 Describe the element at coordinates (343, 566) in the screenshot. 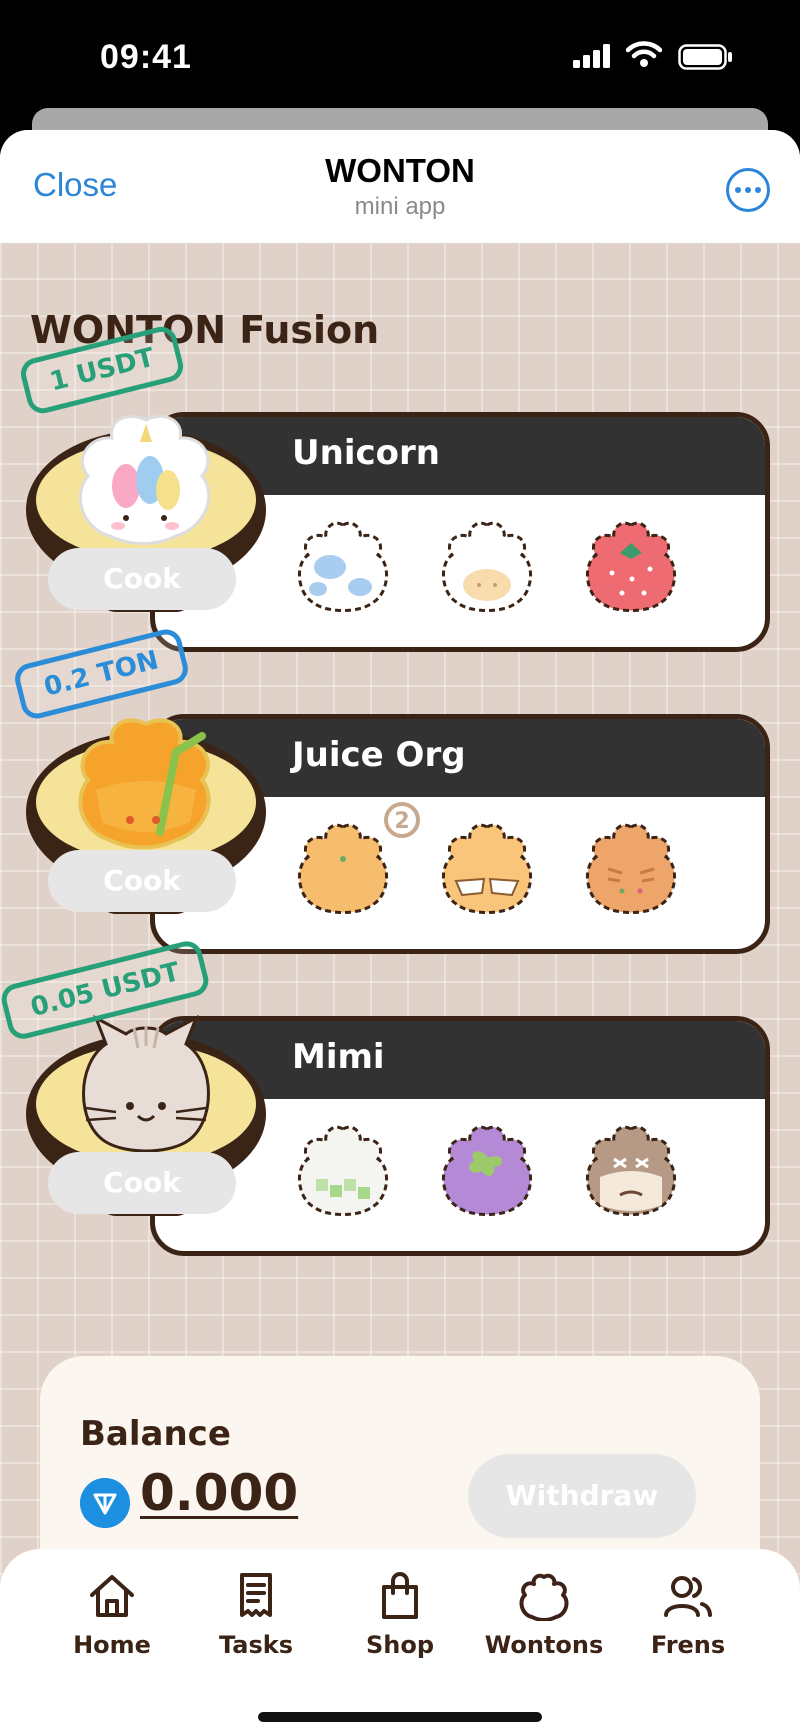

I see `cow-wonton-icon` at that location.